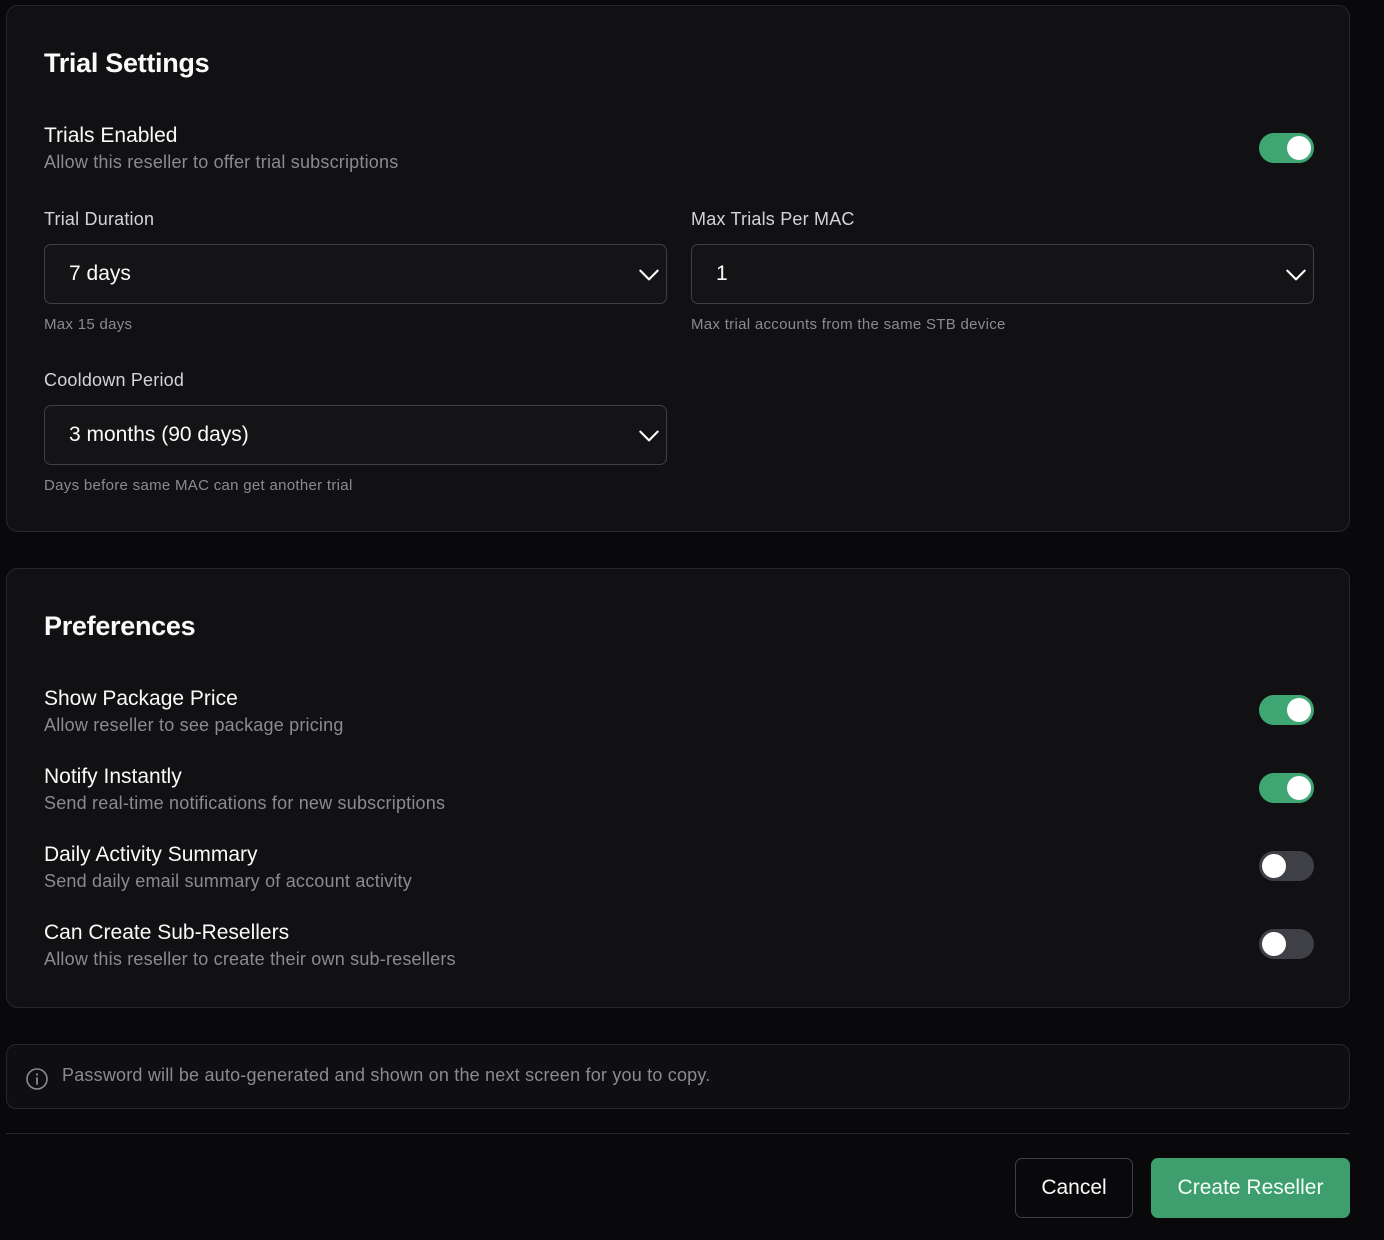  What do you see at coordinates (100, 273) in the screenshot?
I see `trial-duration-value: 7 days` at bounding box center [100, 273].